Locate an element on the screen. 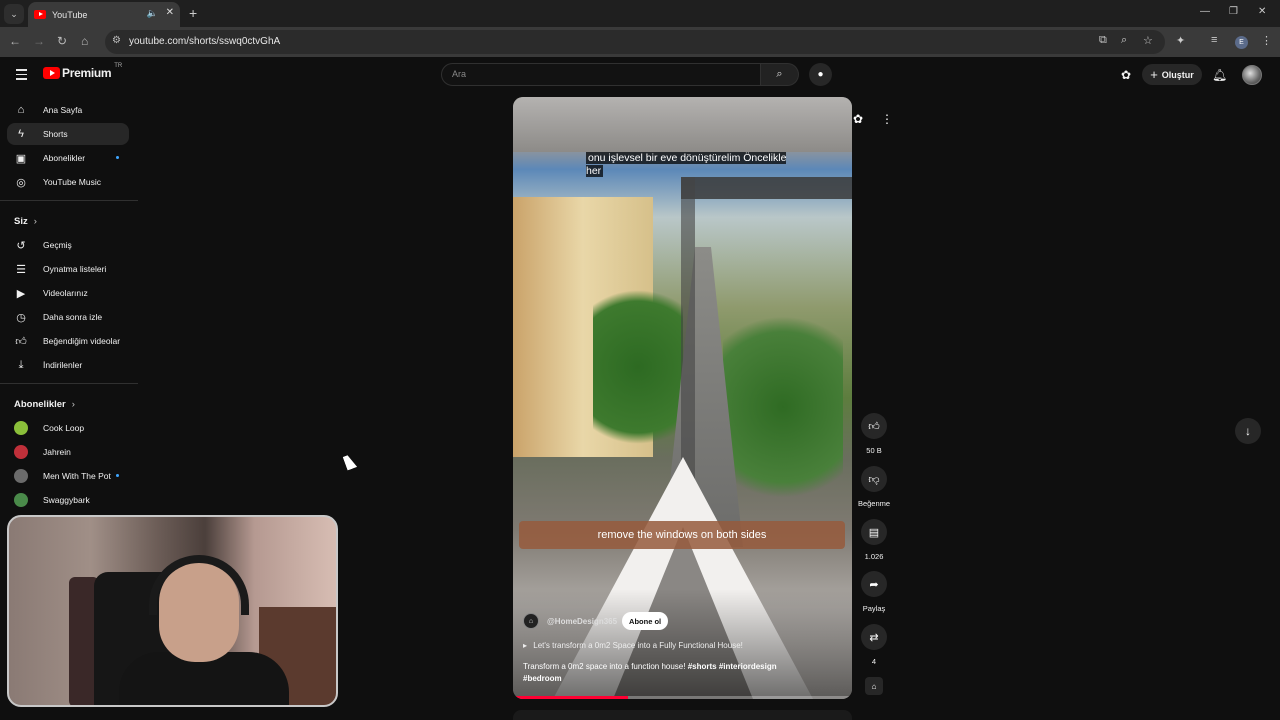 This screenshot has width=1280, height=720. subscribe-button: Abone ol is located at coordinates (645, 621).